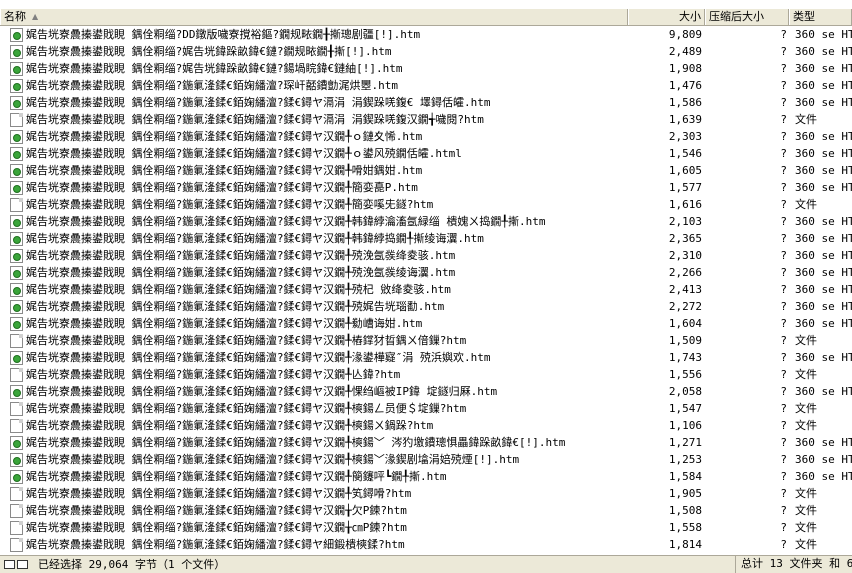 This screenshot has width=852, height=573. Describe the element at coordinates (685, 323) in the screenshot. I see `file-size: 1,604` at that location.